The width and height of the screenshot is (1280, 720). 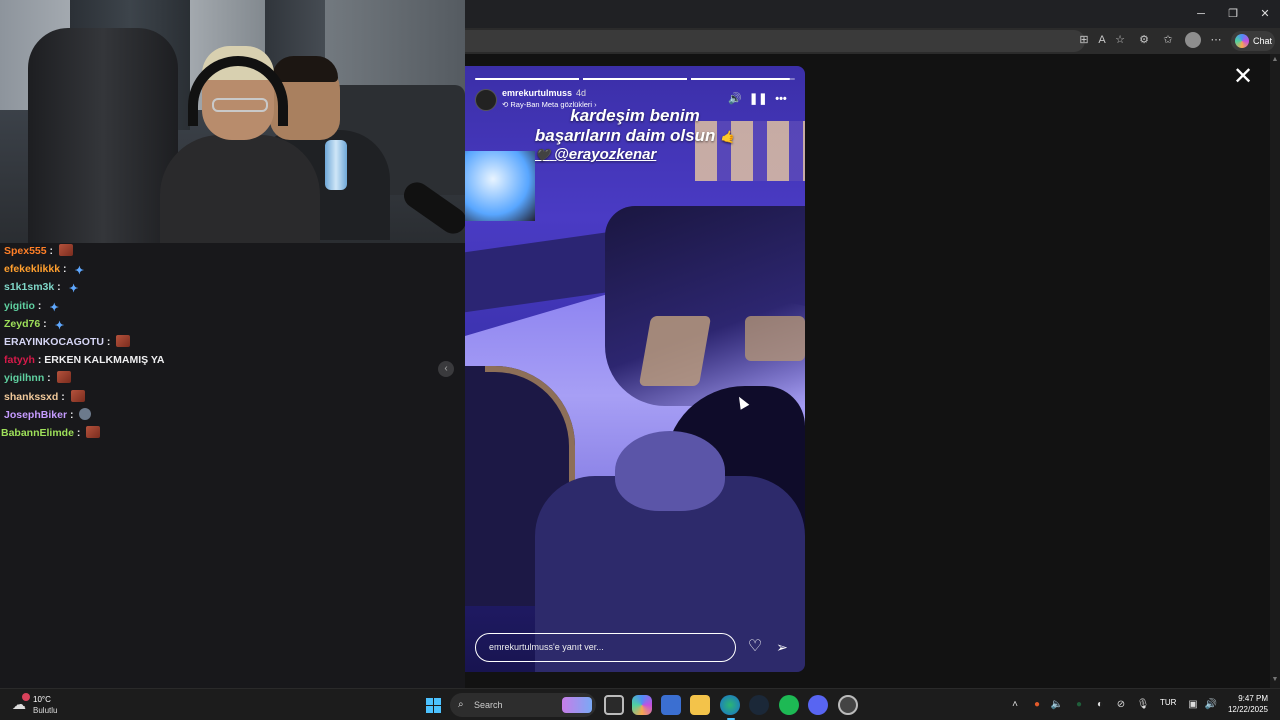 What do you see at coordinates (781, 99) in the screenshot?
I see `more-options-icon: •••` at bounding box center [781, 99].